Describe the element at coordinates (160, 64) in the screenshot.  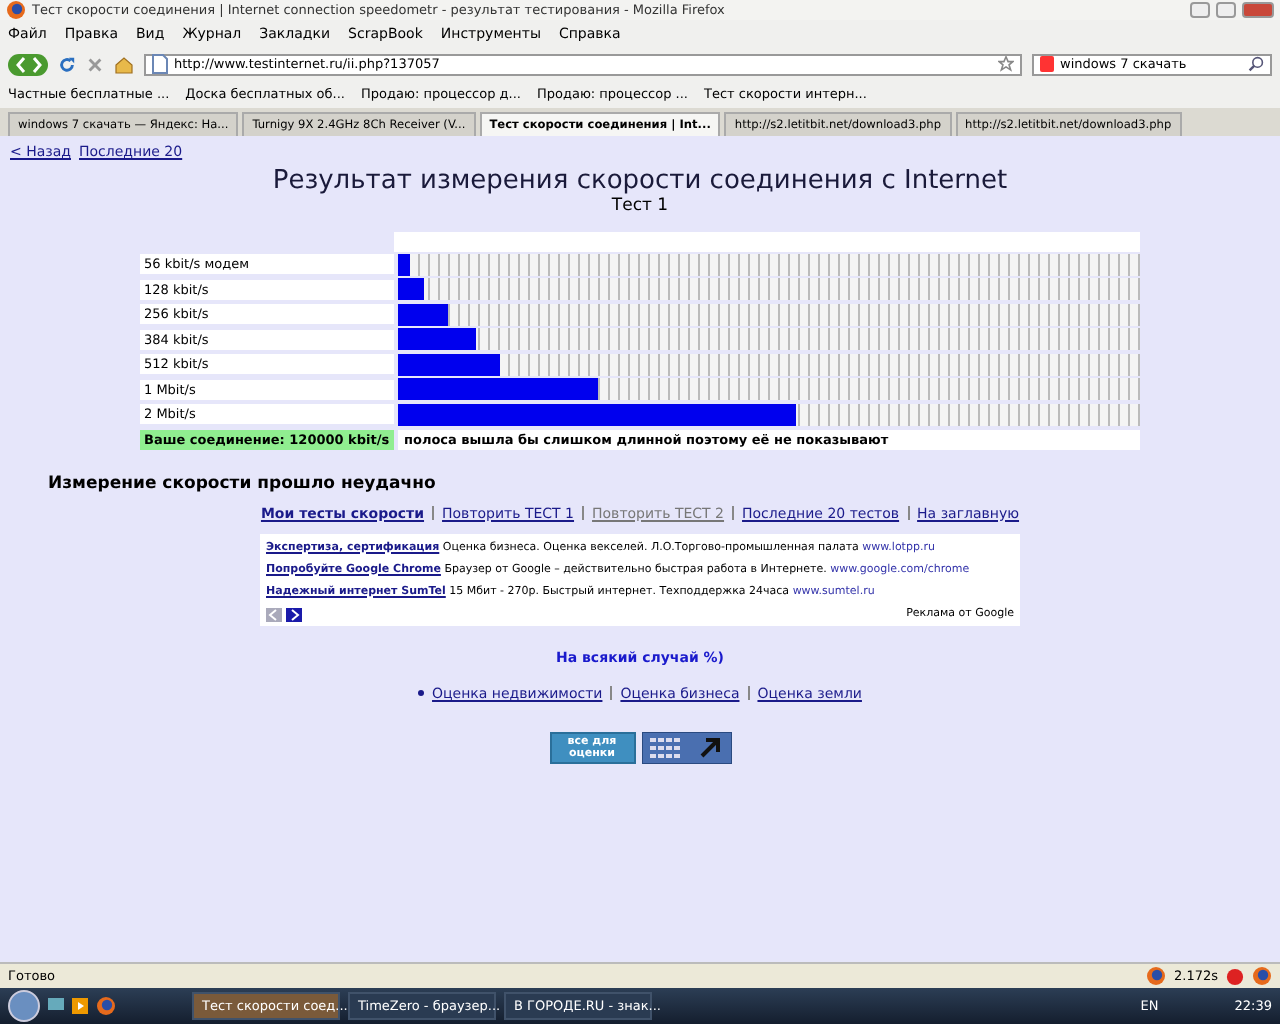
I see `page-icon` at that location.